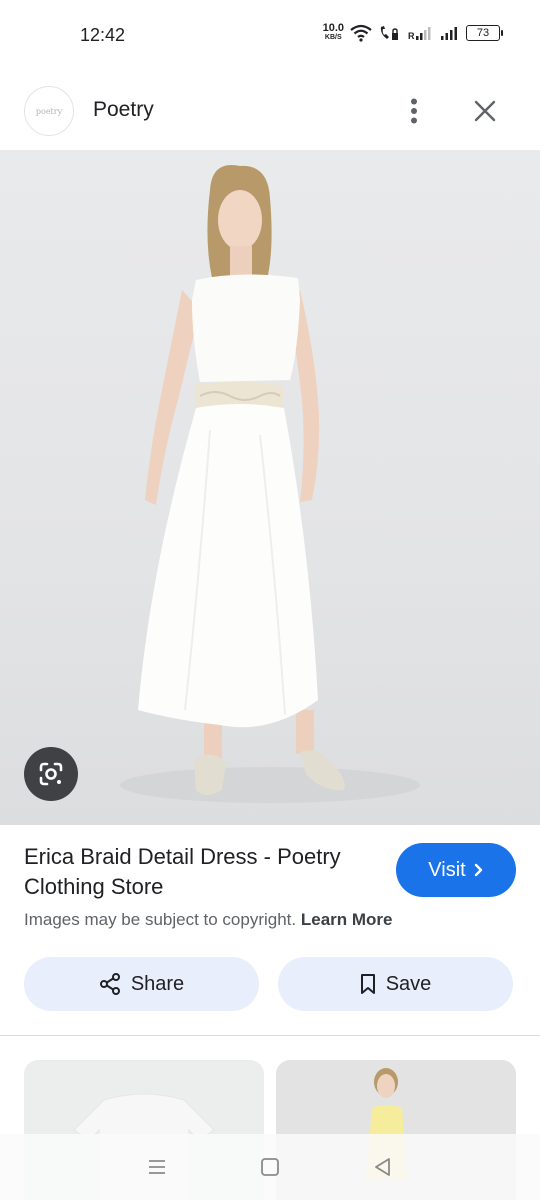 The width and height of the screenshot is (540, 1200). I want to click on learn-more-link: Learn More, so click(347, 919).